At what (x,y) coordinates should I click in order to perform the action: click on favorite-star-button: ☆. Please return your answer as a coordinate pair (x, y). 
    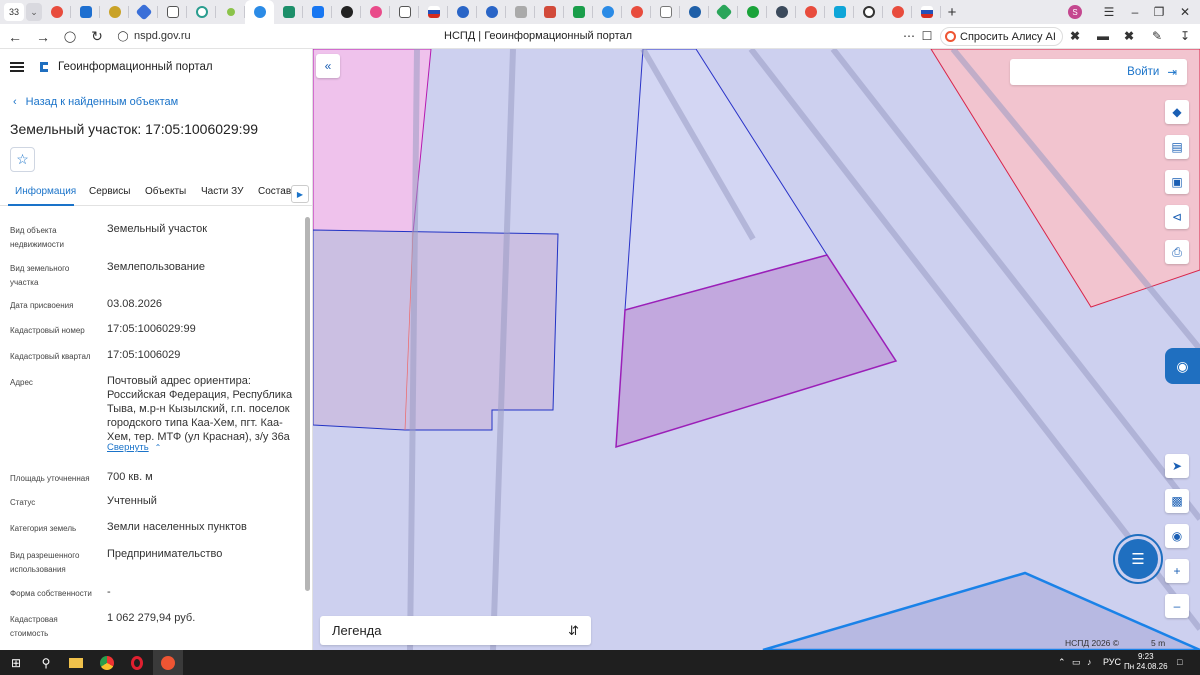
    Looking at the image, I should click on (22, 159).